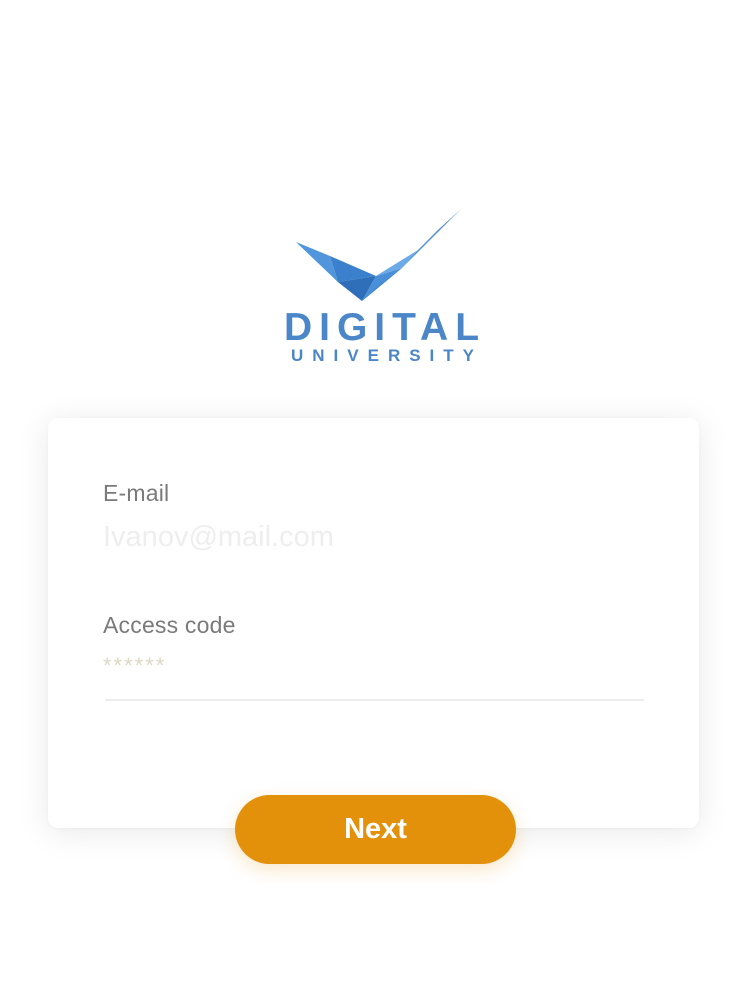 This screenshot has height=1000, width=750. I want to click on access-code-field, so click(373, 666).